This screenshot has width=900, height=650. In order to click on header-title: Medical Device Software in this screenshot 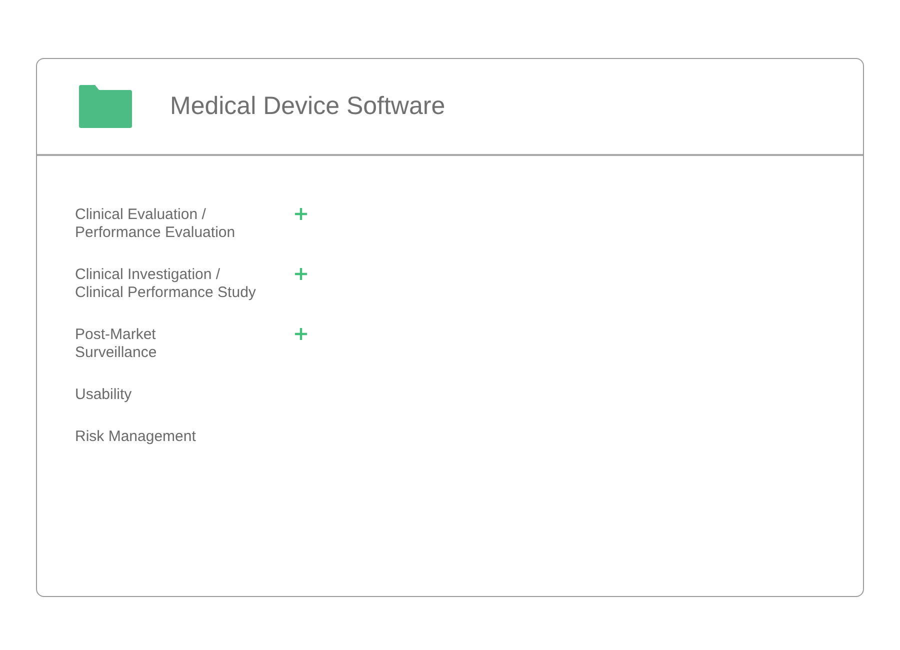, I will do `click(308, 106)`.